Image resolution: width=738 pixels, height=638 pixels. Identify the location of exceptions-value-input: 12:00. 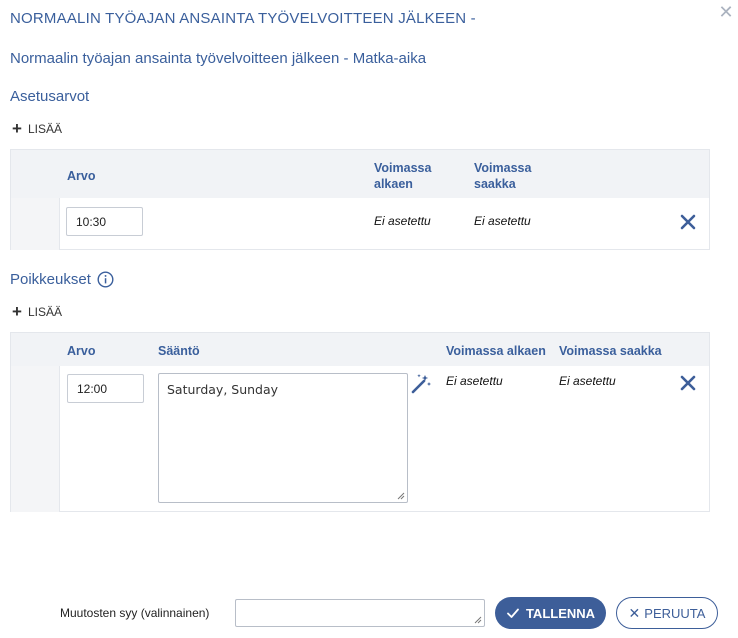
(105, 388).